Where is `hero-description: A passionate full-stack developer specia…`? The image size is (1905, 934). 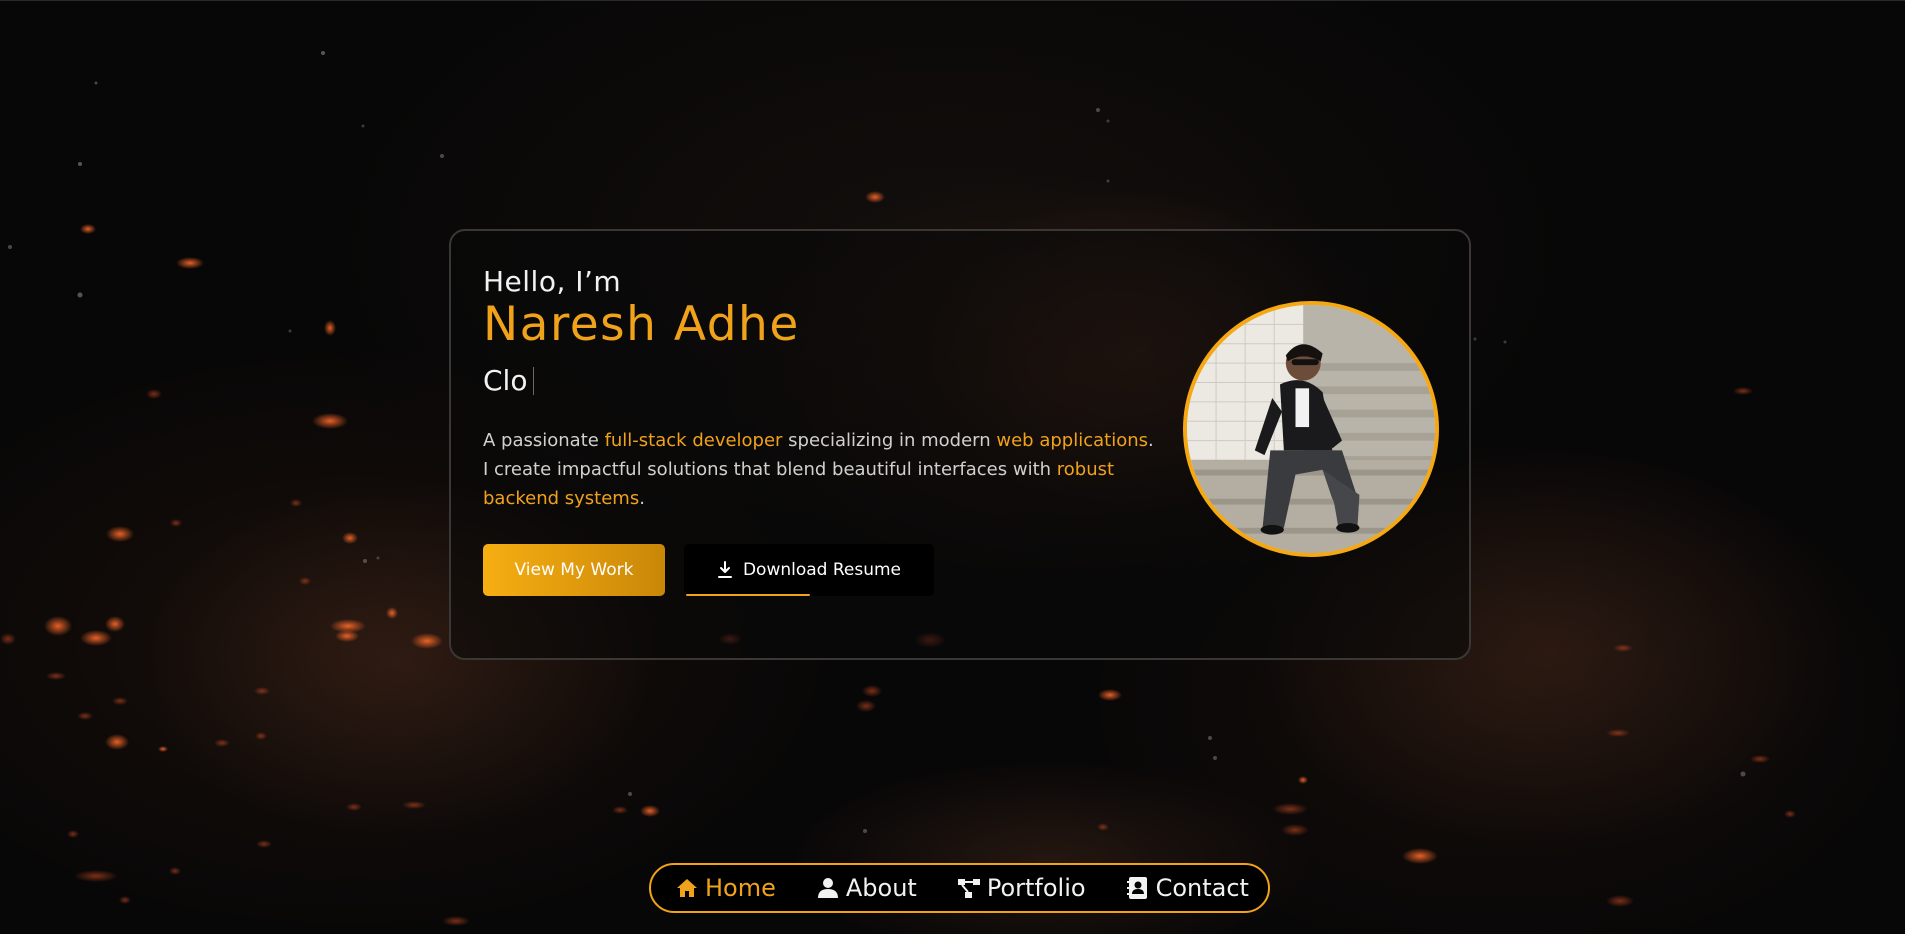 hero-description: A passionate full-stack developer specia… is located at coordinates (823, 469).